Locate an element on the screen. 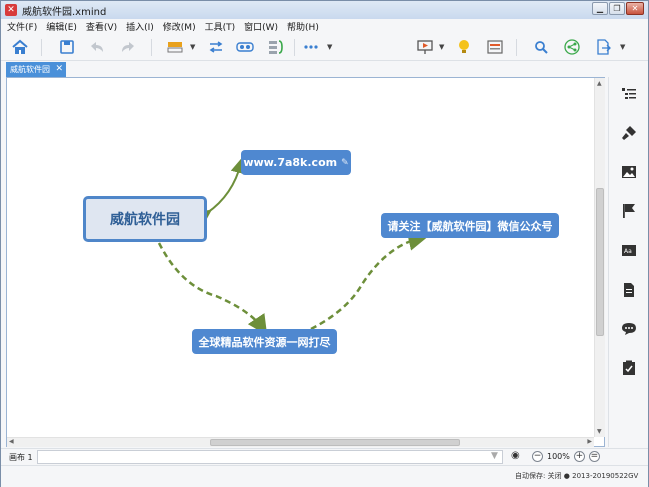  status-bar: 画布 1 ▼ ◉ − 100% + = is located at coordinates (324, 456).